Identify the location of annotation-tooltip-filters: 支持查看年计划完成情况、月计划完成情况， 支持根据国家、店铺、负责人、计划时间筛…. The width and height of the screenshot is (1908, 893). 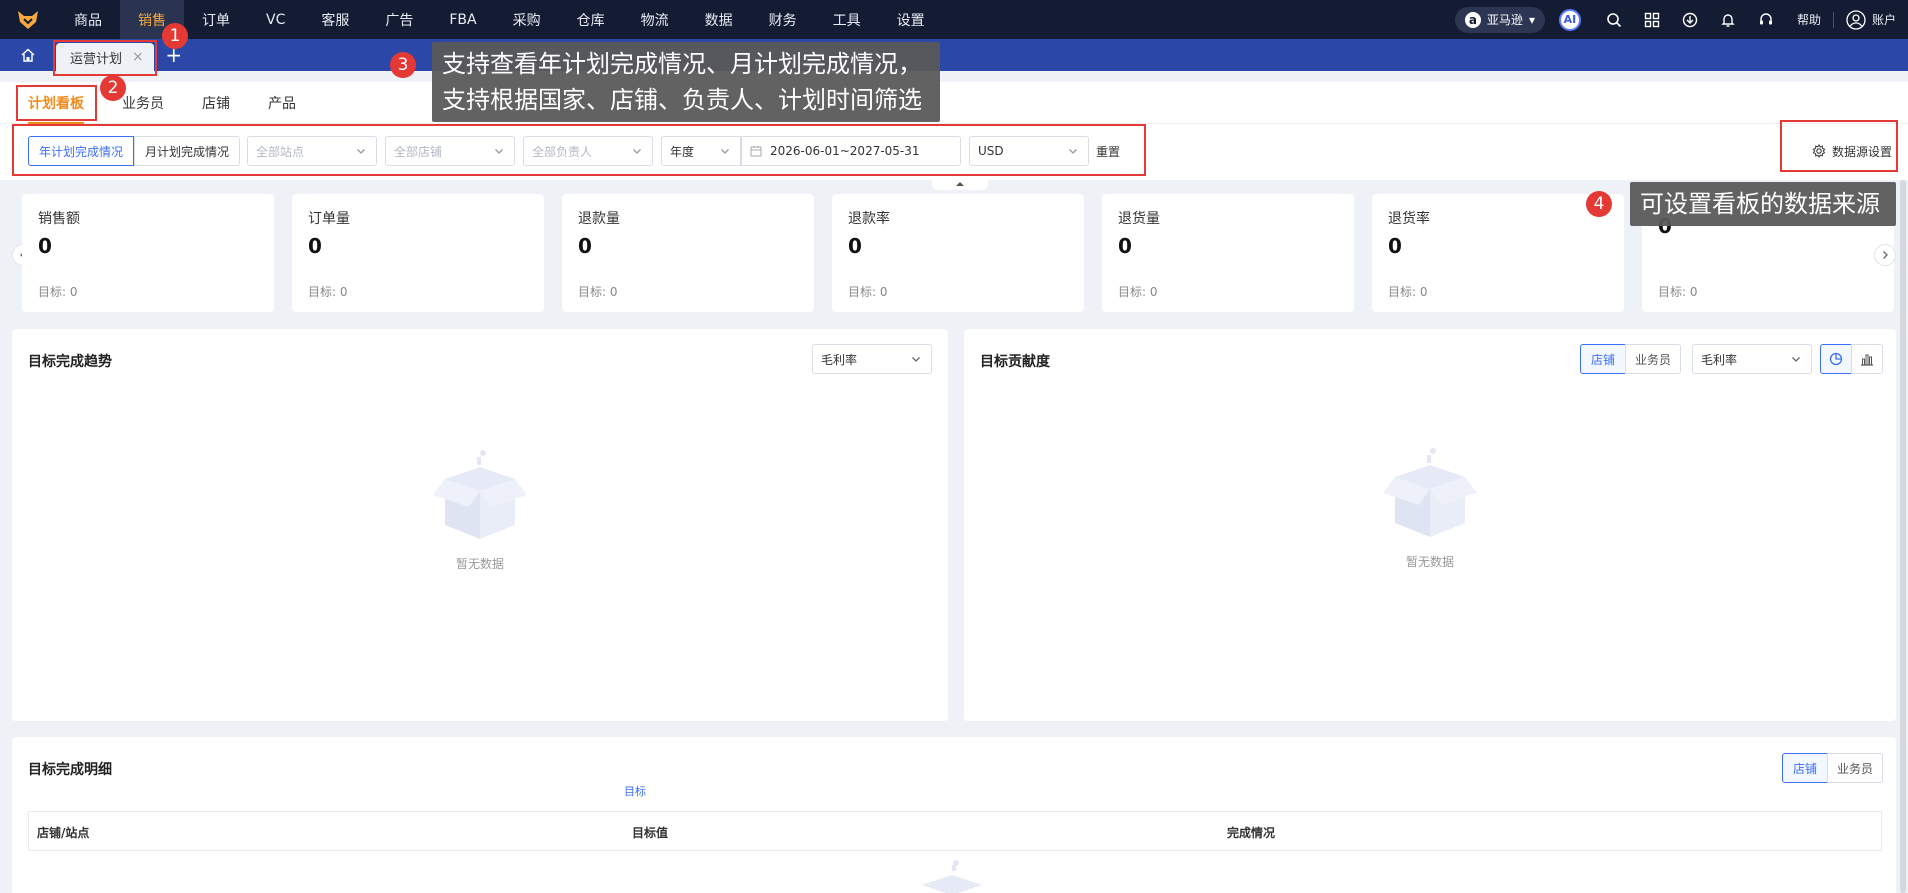
(686, 82).